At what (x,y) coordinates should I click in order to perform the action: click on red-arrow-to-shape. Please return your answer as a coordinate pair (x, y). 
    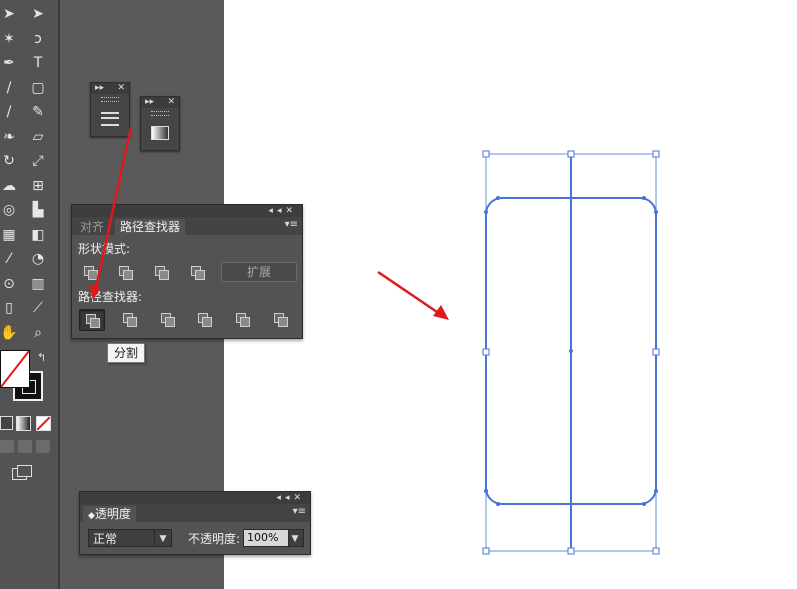
    Looking at the image, I should click on (413, 295).